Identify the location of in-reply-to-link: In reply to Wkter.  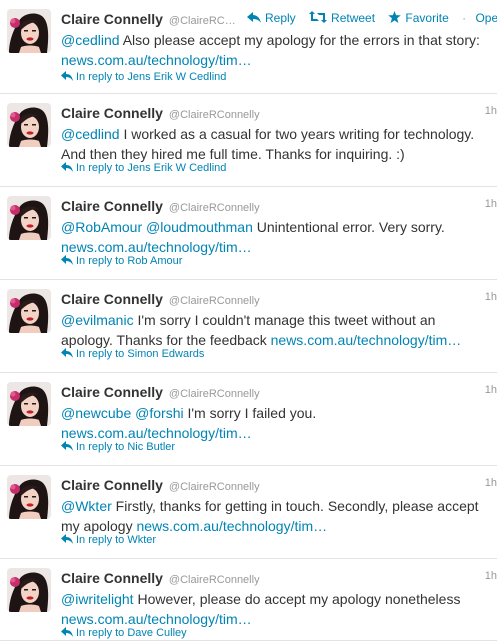
(108, 540).